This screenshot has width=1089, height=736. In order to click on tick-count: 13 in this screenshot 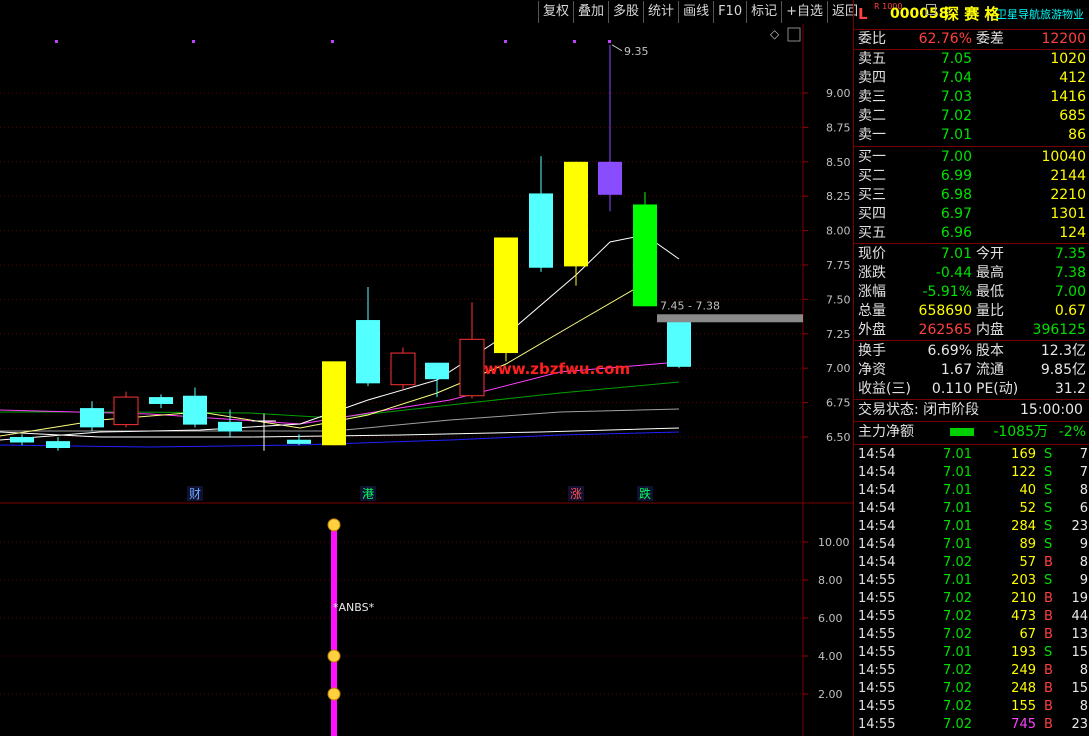, I will do `click(1079, 634)`.